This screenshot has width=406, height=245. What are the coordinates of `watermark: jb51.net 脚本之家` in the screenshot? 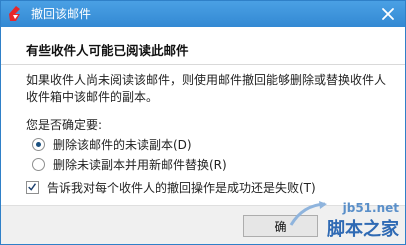 It's located at (345, 221).